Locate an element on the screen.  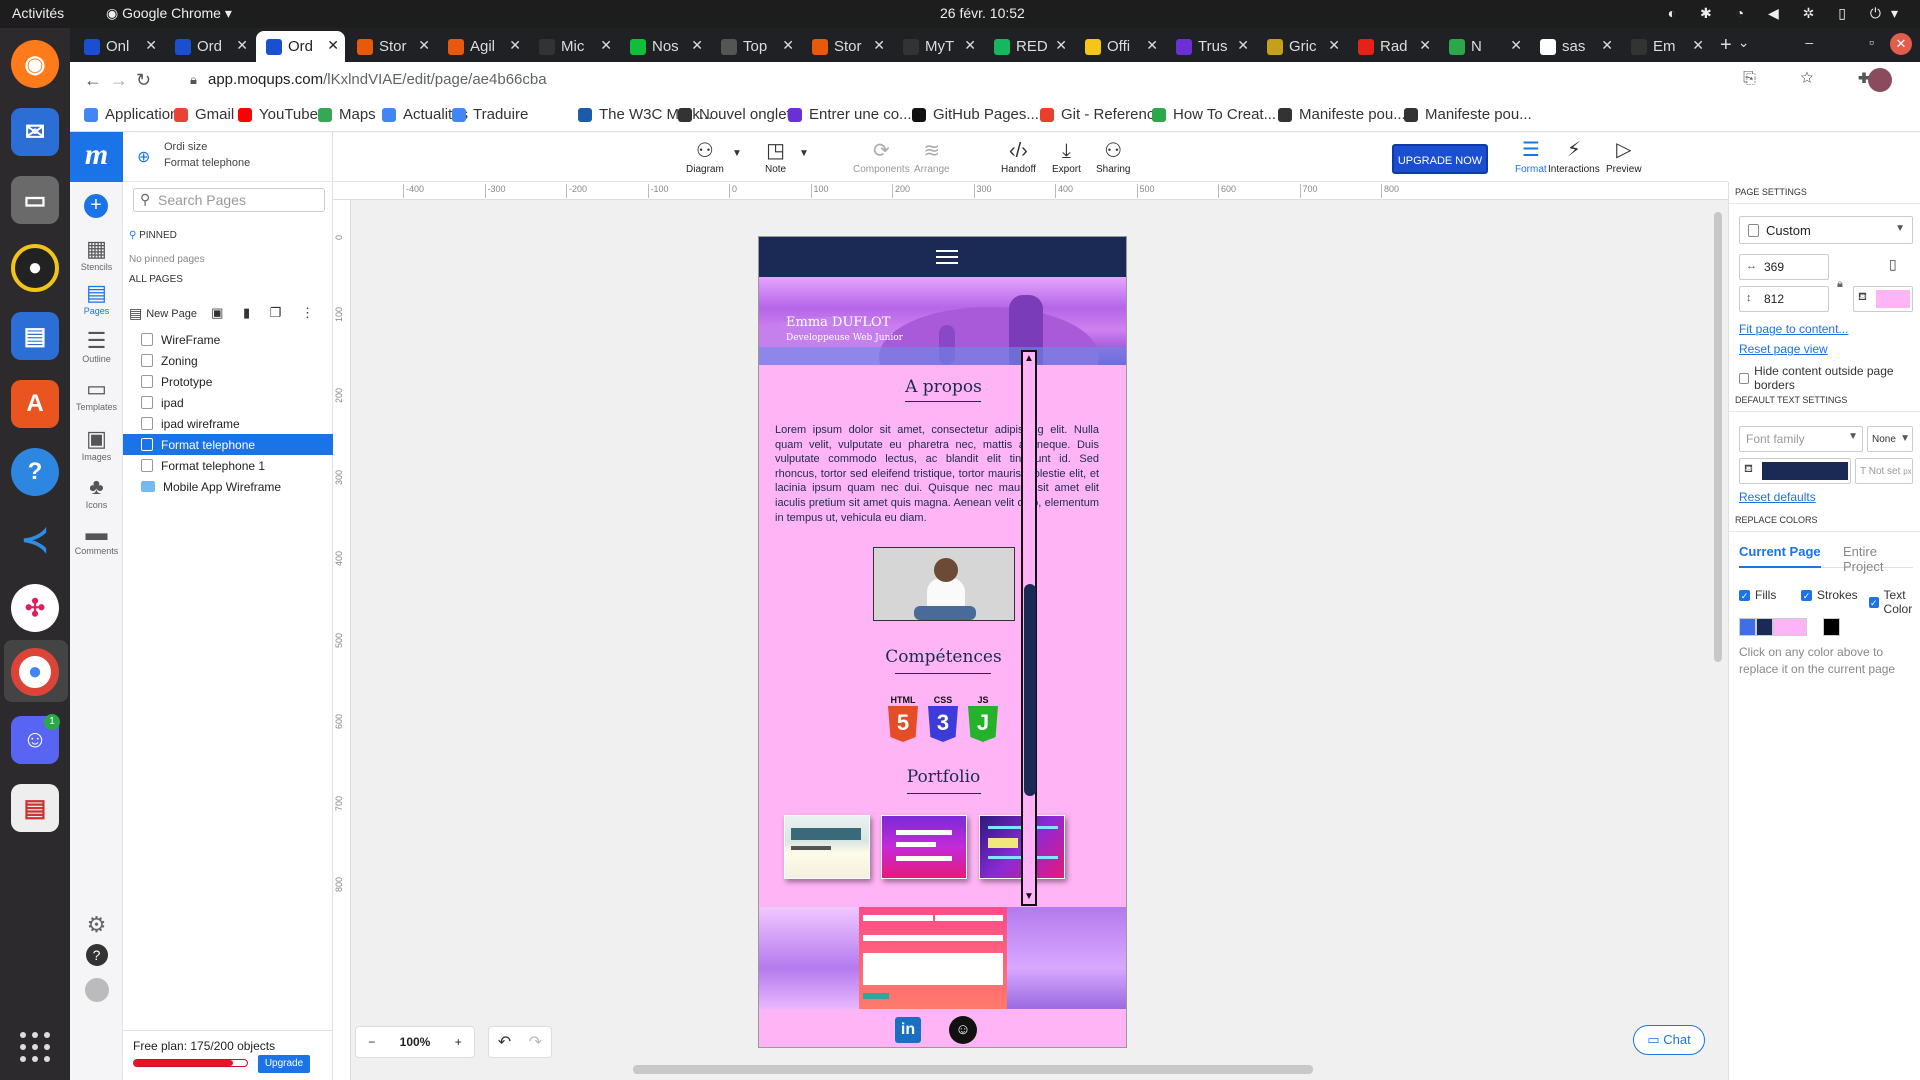
handoff-button: ‹/› Handoff is located at coordinates (1018, 156).